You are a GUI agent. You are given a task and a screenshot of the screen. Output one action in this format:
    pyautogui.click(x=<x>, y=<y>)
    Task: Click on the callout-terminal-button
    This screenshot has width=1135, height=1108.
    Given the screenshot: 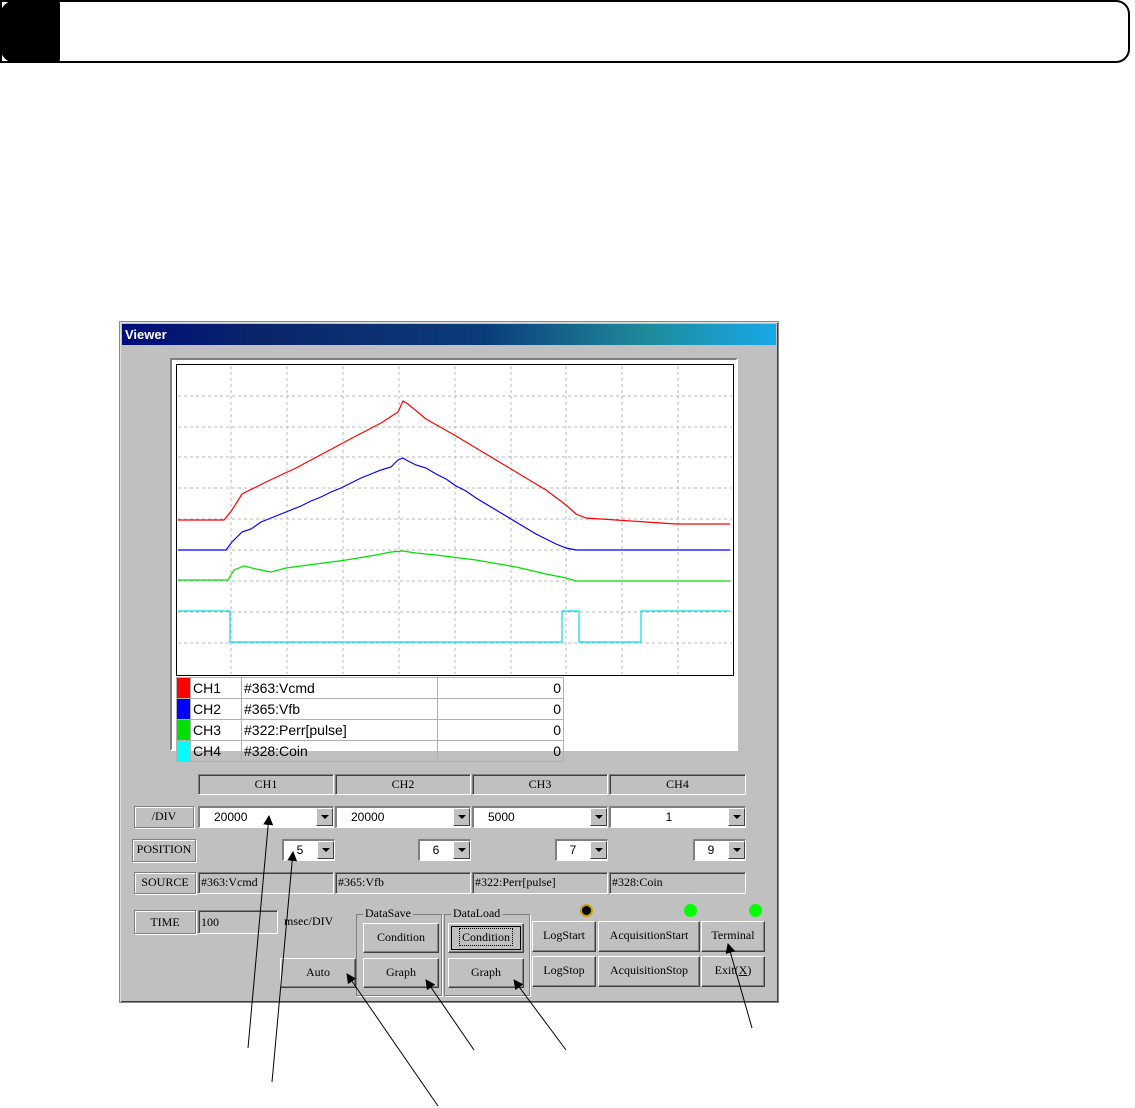 What is the action you would take?
    pyautogui.click(x=739, y=986)
    